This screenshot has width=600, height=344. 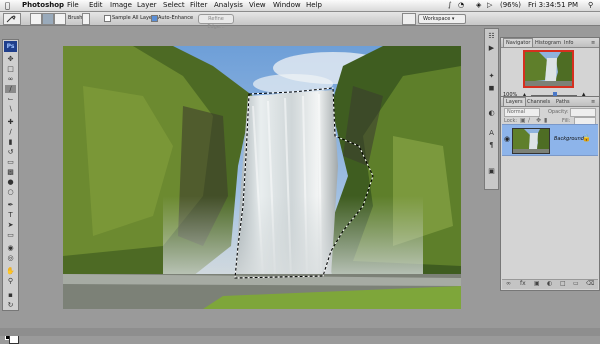 What do you see at coordinates (529, 120) in the screenshot?
I see `lock-pixels-icon: ∕` at bounding box center [529, 120].